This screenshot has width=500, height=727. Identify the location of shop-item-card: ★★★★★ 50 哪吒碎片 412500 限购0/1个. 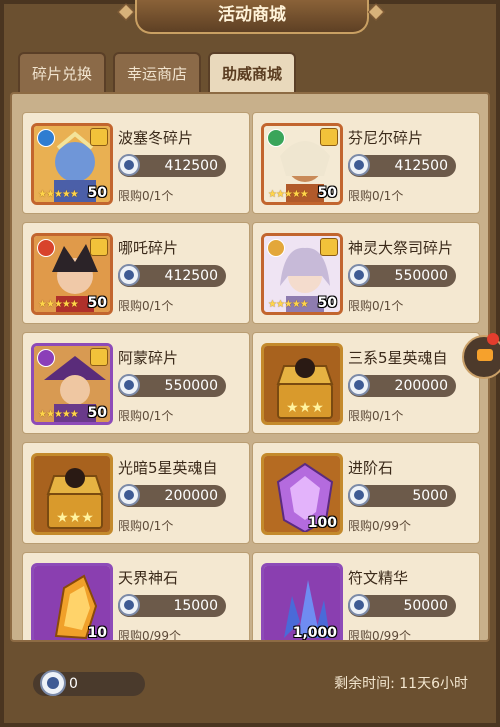
(136, 273).